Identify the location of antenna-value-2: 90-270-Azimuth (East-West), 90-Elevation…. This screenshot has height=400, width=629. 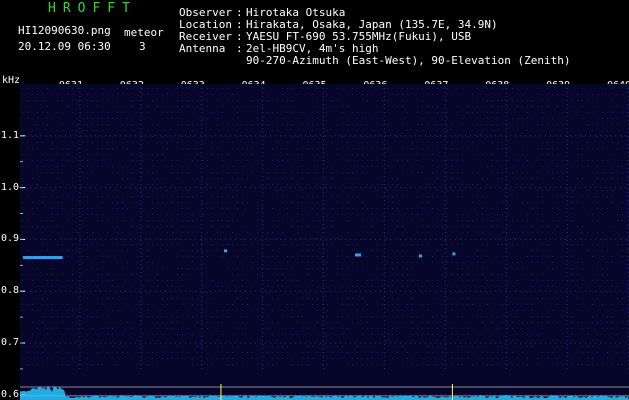
(408, 60).